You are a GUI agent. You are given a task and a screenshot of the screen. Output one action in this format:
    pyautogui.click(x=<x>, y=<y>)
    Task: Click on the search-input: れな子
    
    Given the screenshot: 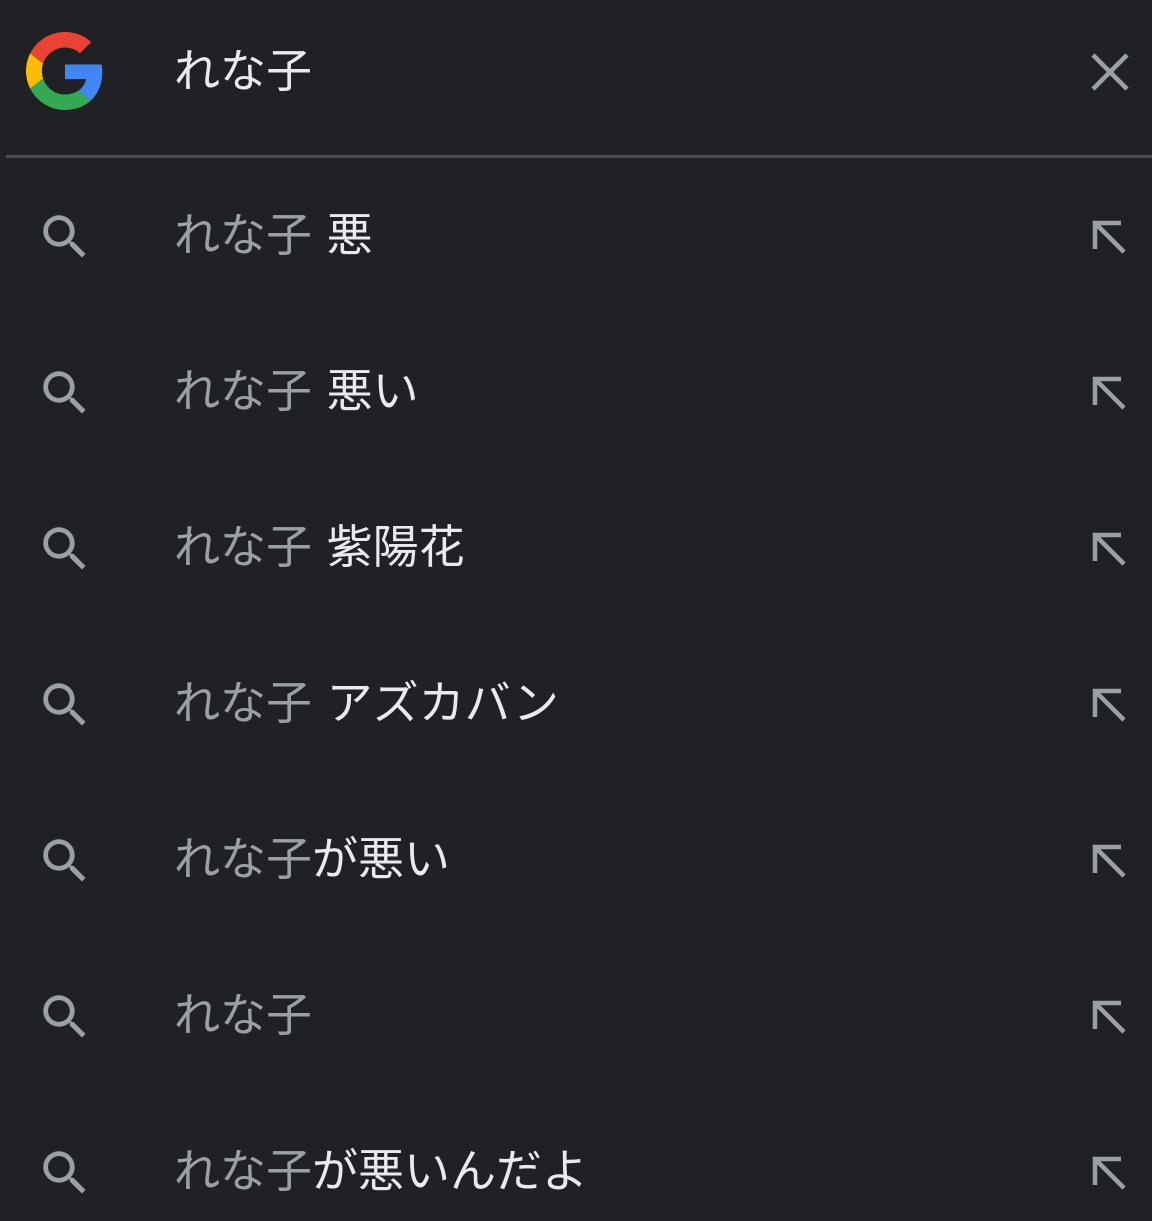 What is the action you would take?
    pyautogui.click(x=243, y=71)
    